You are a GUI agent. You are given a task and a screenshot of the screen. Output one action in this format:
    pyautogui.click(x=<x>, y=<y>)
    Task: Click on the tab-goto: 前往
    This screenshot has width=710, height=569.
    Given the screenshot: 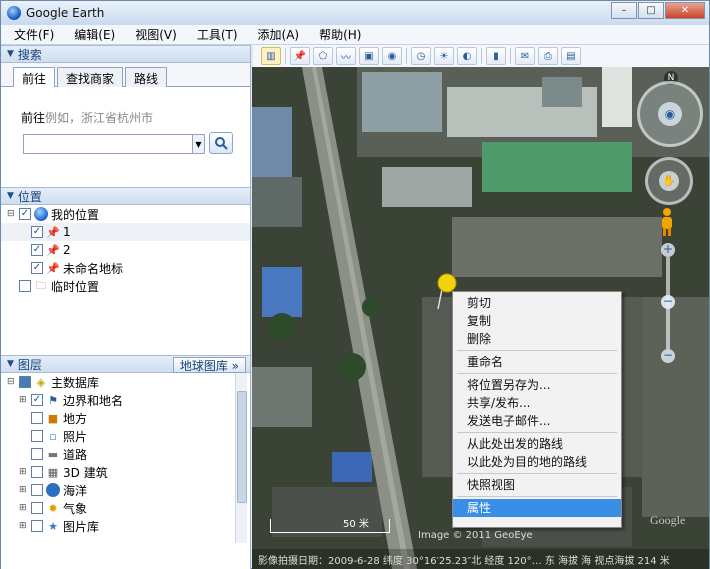 What is the action you would take?
    pyautogui.click(x=34, y=77)
    